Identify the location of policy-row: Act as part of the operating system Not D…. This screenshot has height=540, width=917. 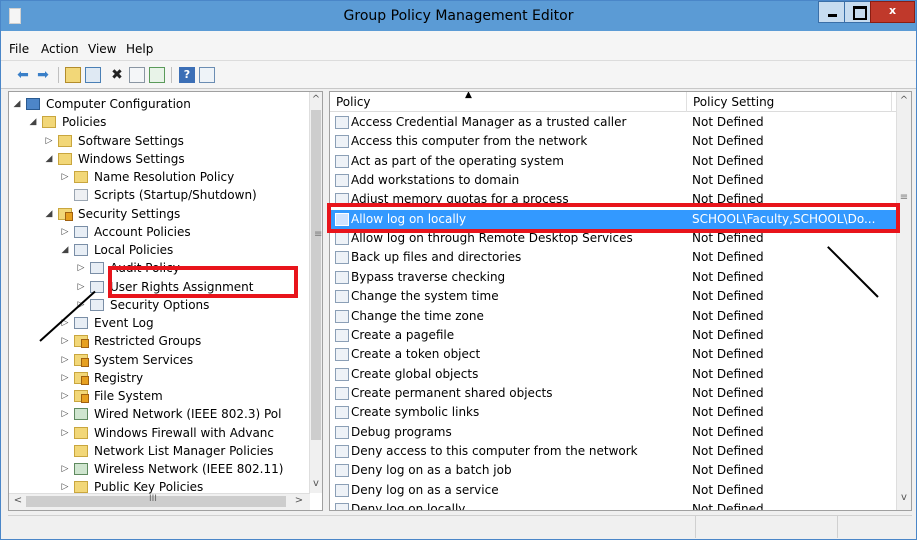
(613, 161).